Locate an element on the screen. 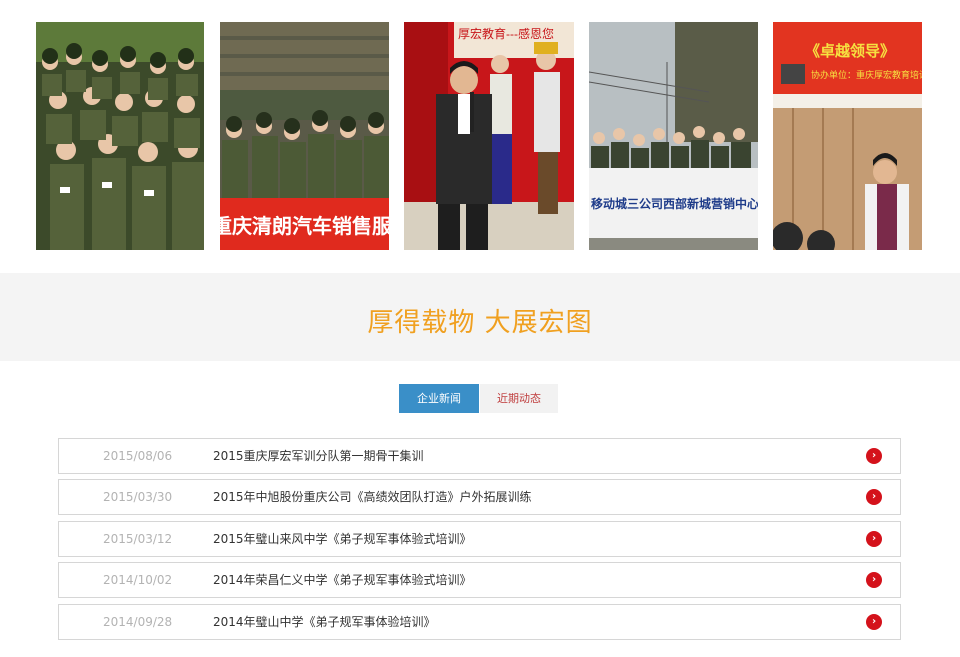 The height and width of the screenshot is (657, 960). news-date: 2014/09/28 is located at coordinates (138, 622).